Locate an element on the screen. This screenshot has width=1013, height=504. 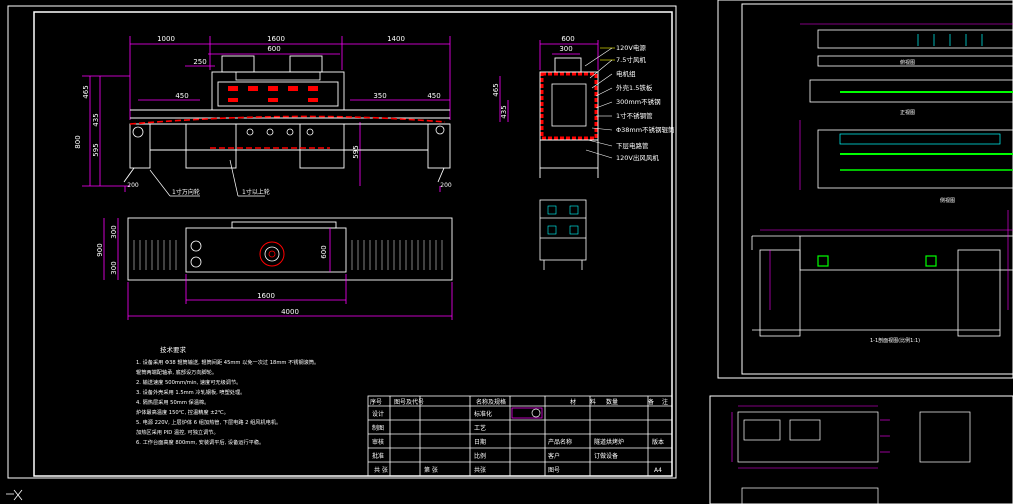
right-label-3: 侧视图 is located at coordinates (947, 200).